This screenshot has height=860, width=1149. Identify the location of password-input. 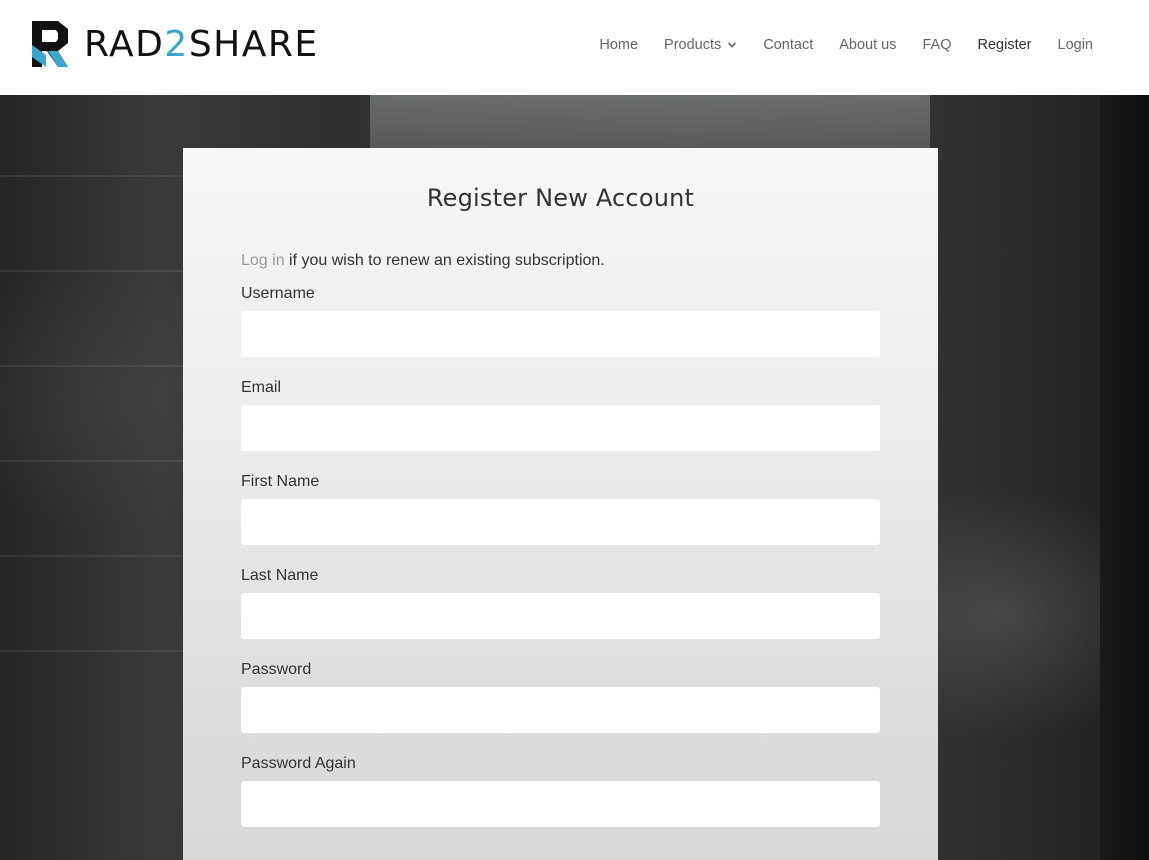
(560, 710).